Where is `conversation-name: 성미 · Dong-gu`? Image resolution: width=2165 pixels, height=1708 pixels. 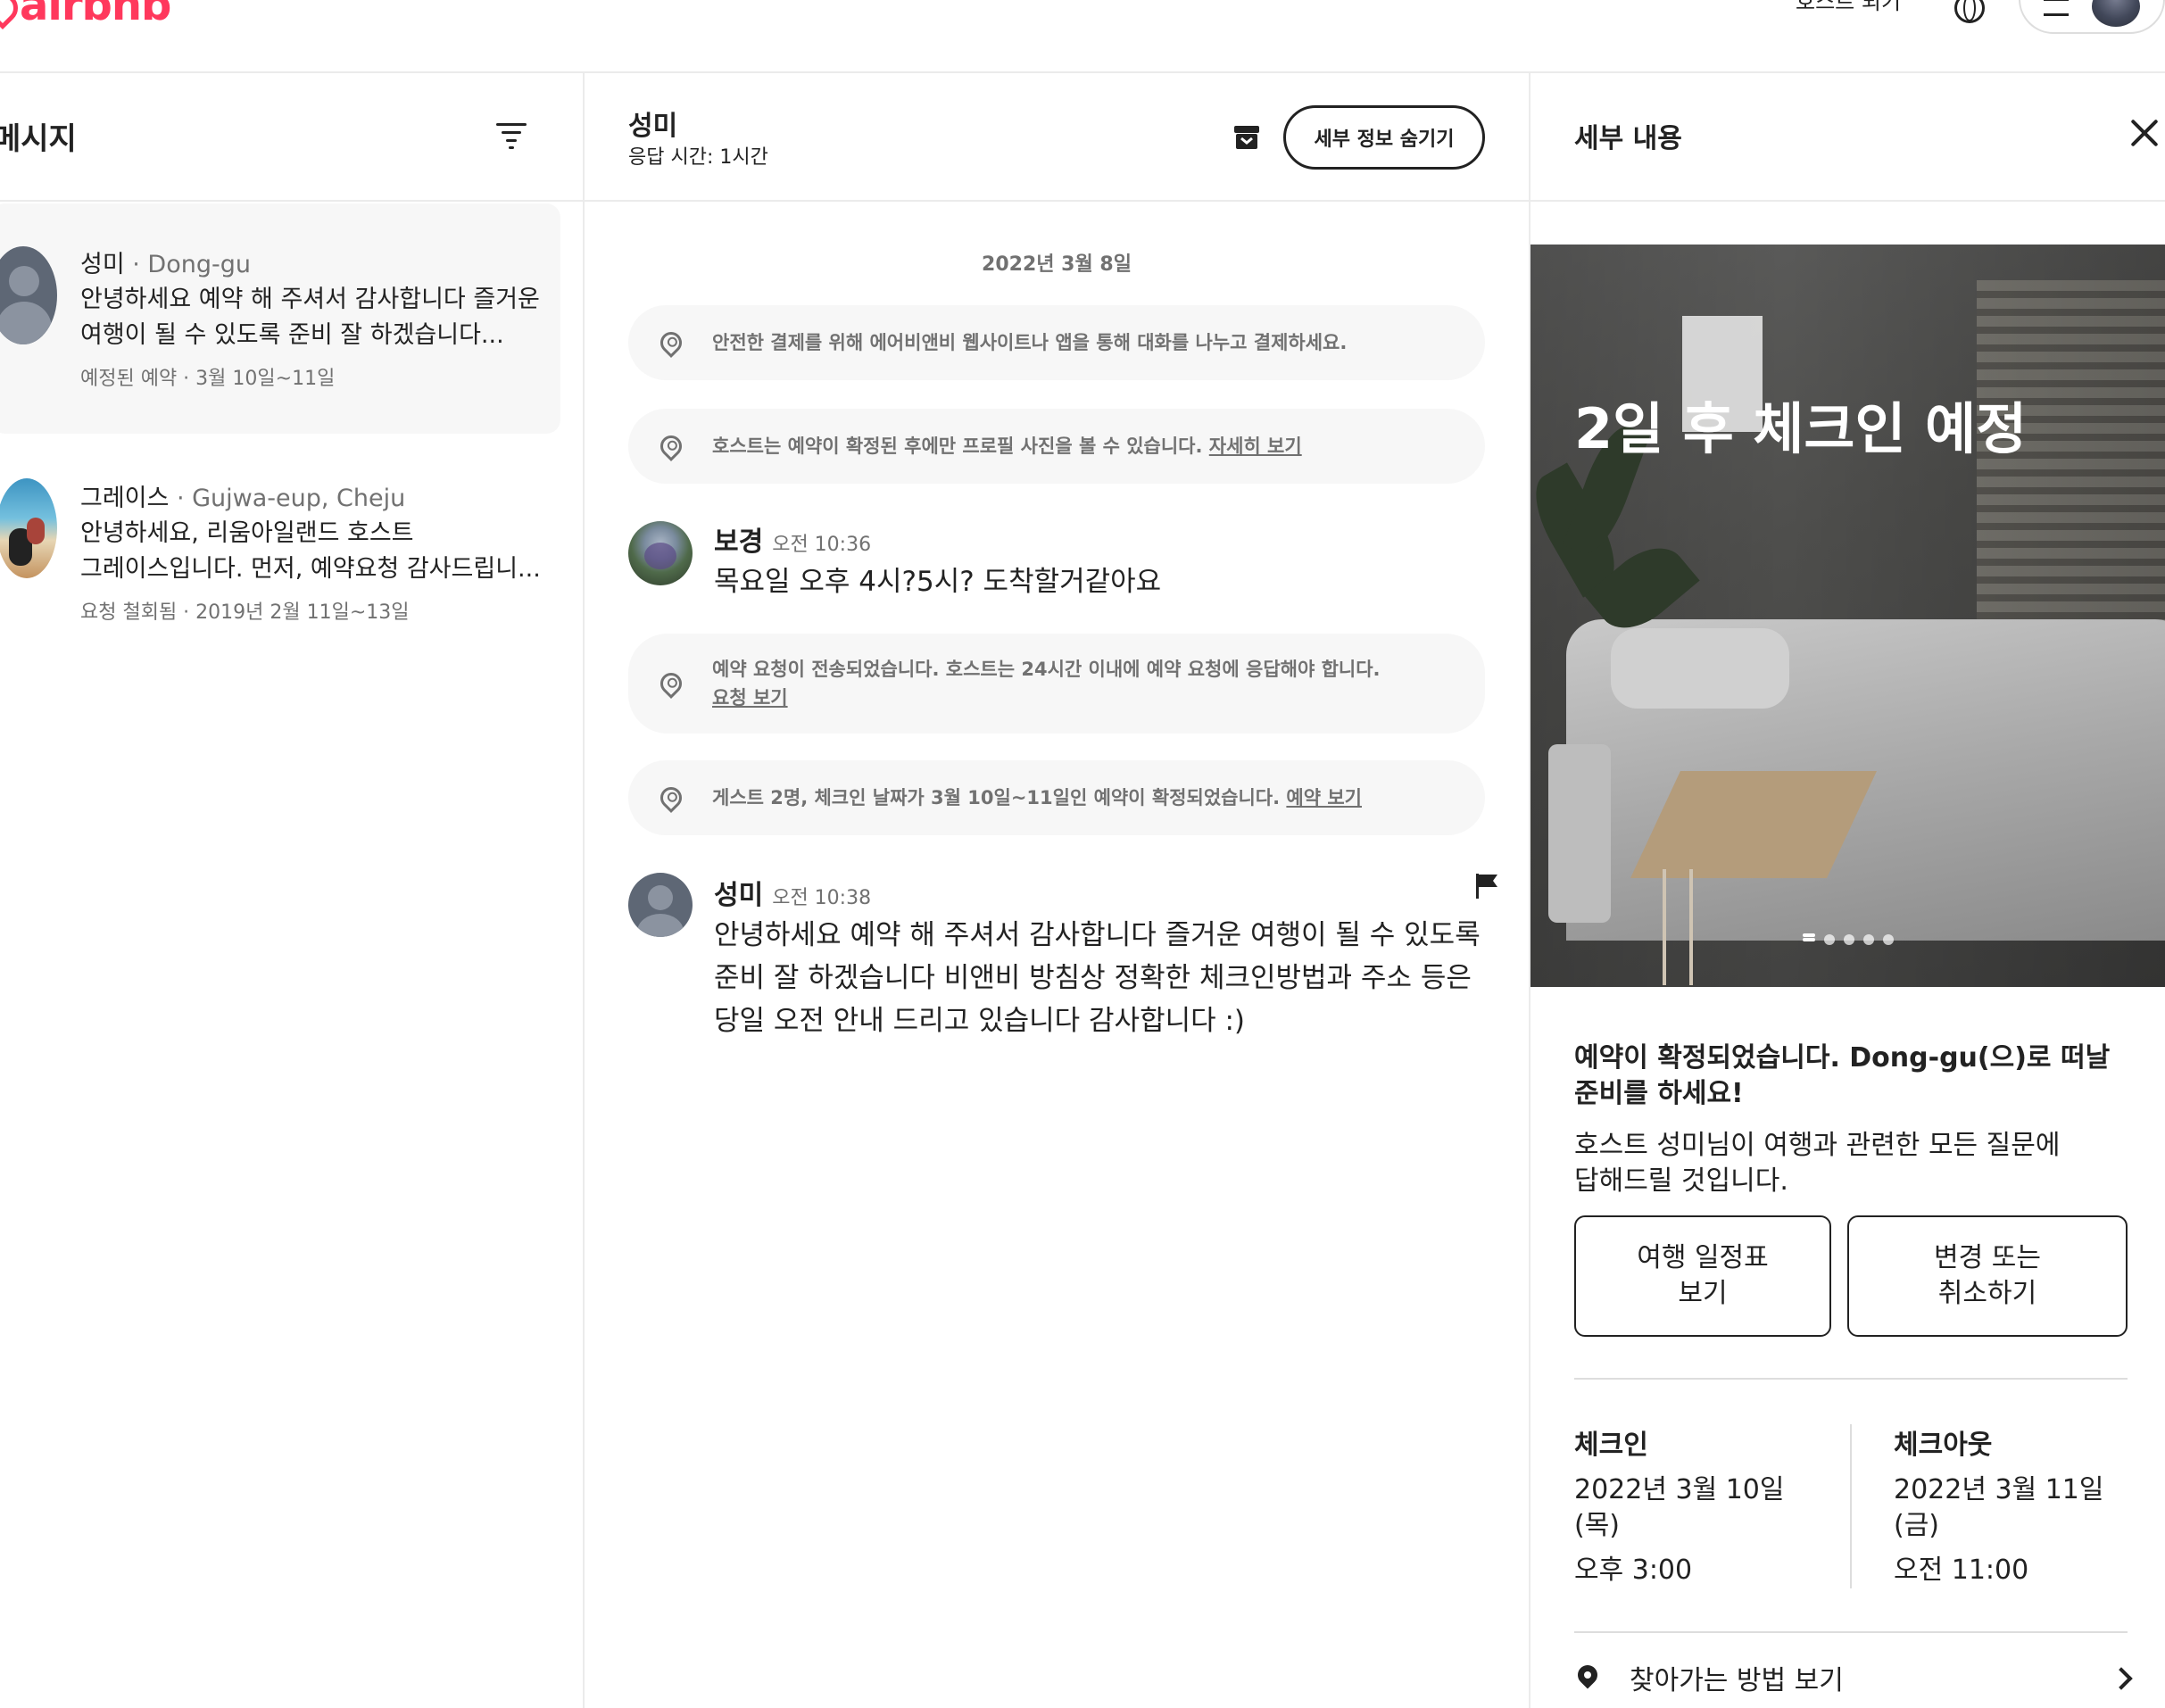
conversation-name: 성미 · Dong-gu is located at coordinates (165, 264).